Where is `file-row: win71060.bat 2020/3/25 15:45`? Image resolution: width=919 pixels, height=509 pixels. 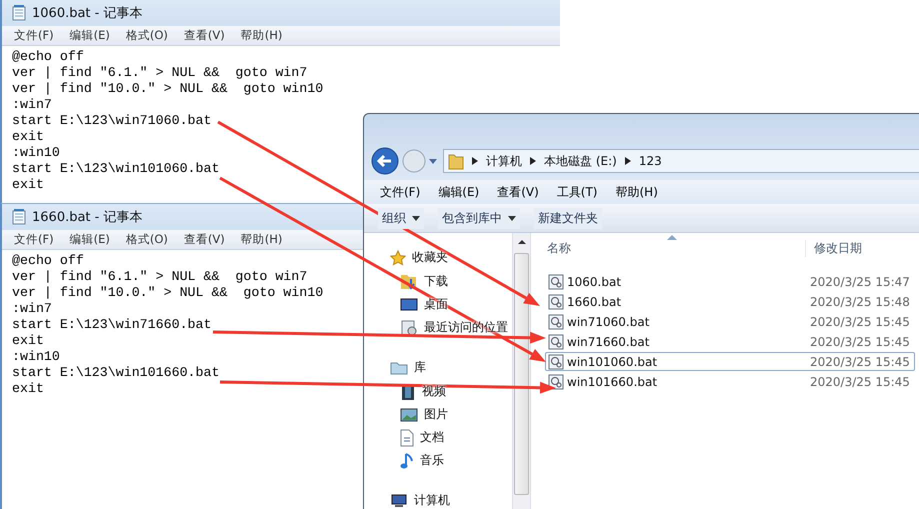
file-row: win71060.bat 2020/3/25 15:45 is located at coordinates (730, 321).